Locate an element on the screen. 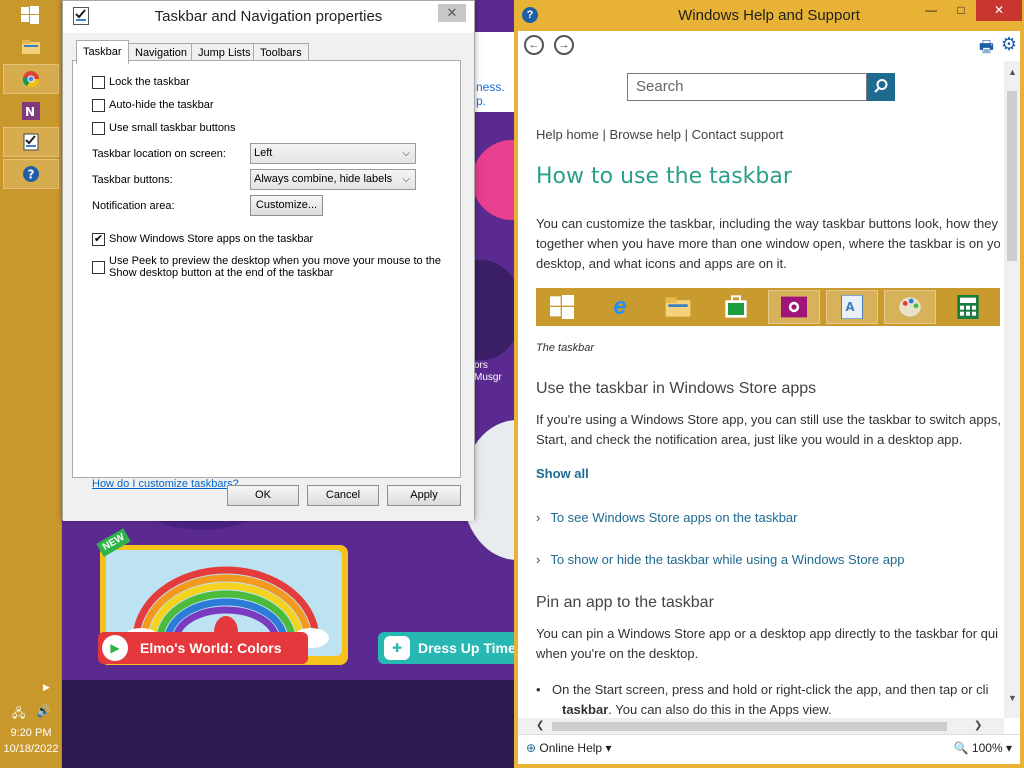 This screenshot has width=1024, height=768. section-heading-store-apps: Use the taskbar in Windows Store apps is located at coordinates (676, 388).